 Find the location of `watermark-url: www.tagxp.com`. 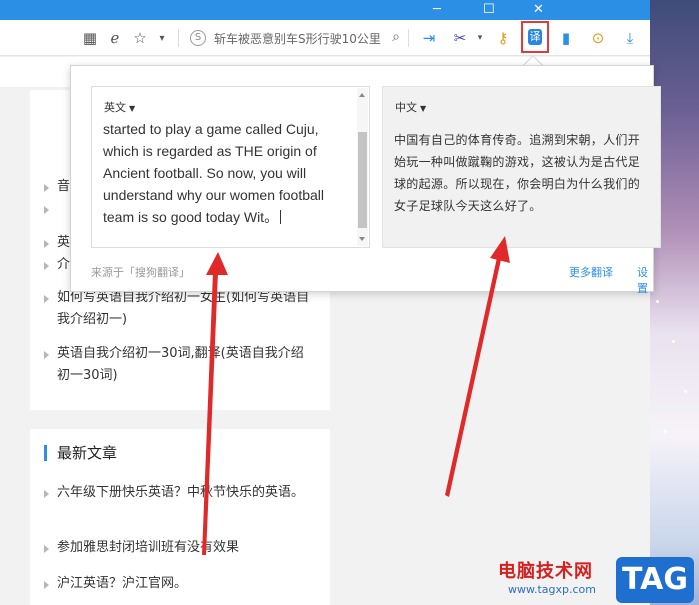

watermark-url: www.tagxp.com is located at coordinates (552, 589).